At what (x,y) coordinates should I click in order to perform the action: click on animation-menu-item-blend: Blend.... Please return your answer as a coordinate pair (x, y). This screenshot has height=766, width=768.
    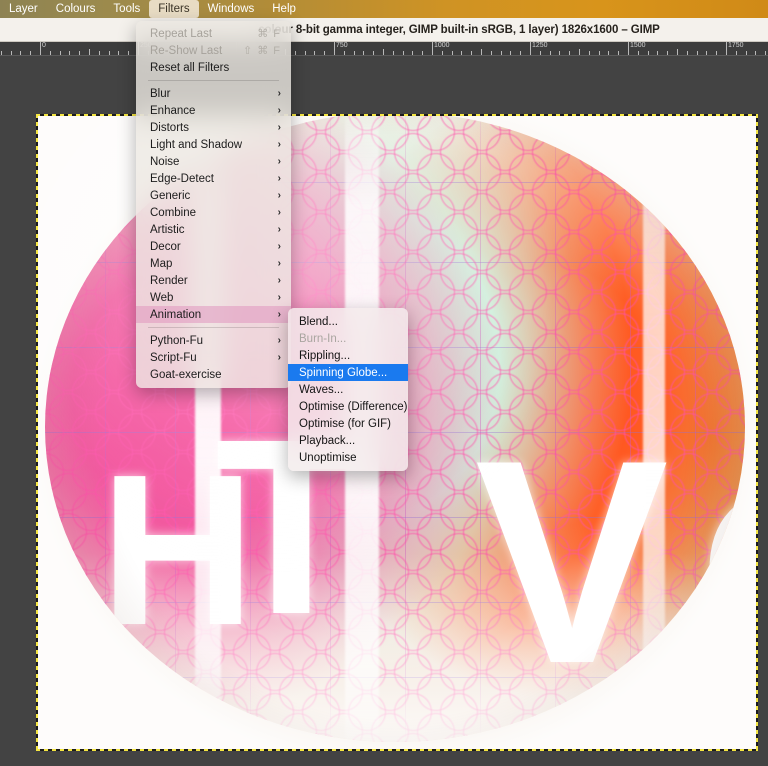
    Looking at the image, I should click on (348, 321).